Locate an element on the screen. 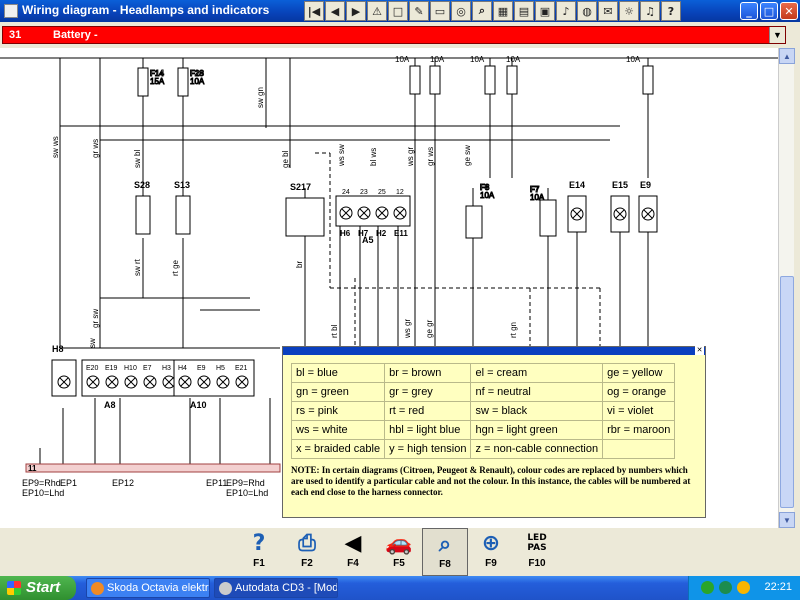  pin-label: 24 is located at coordinates (346, 192).